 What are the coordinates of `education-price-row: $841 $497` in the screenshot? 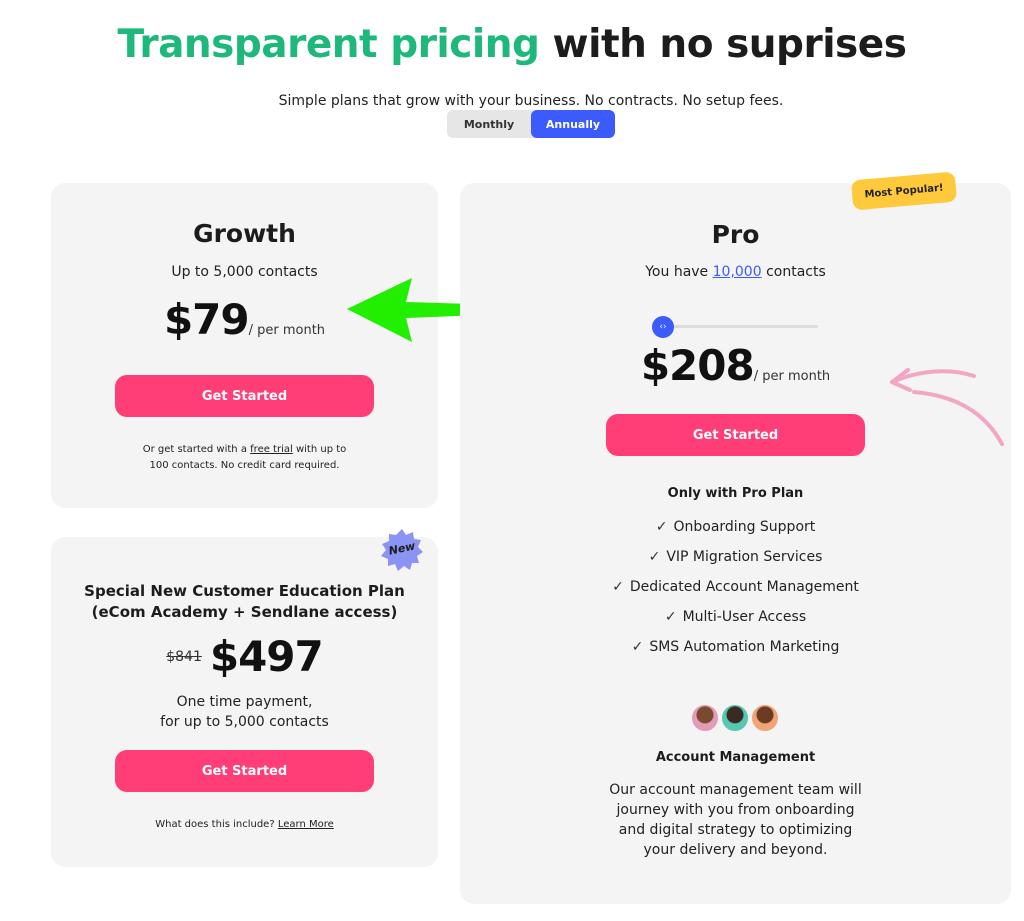 It's located at (244, 656).